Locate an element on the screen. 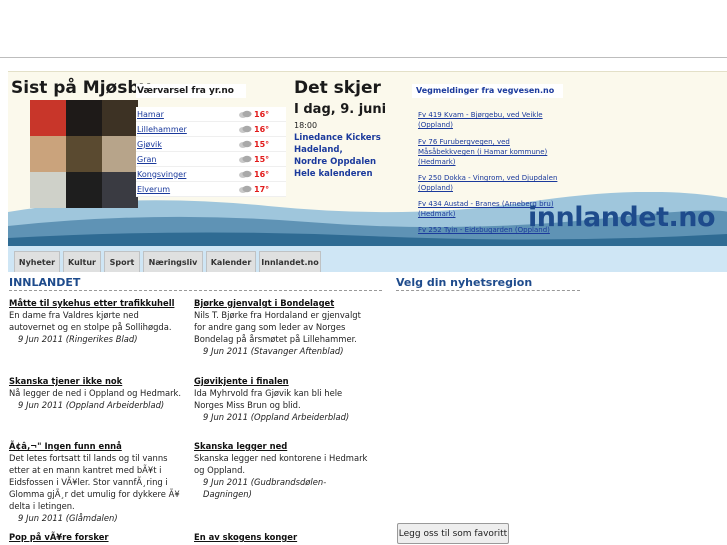  tab-naeringsliv: Næringsliv is located at coordinates (173, 261).